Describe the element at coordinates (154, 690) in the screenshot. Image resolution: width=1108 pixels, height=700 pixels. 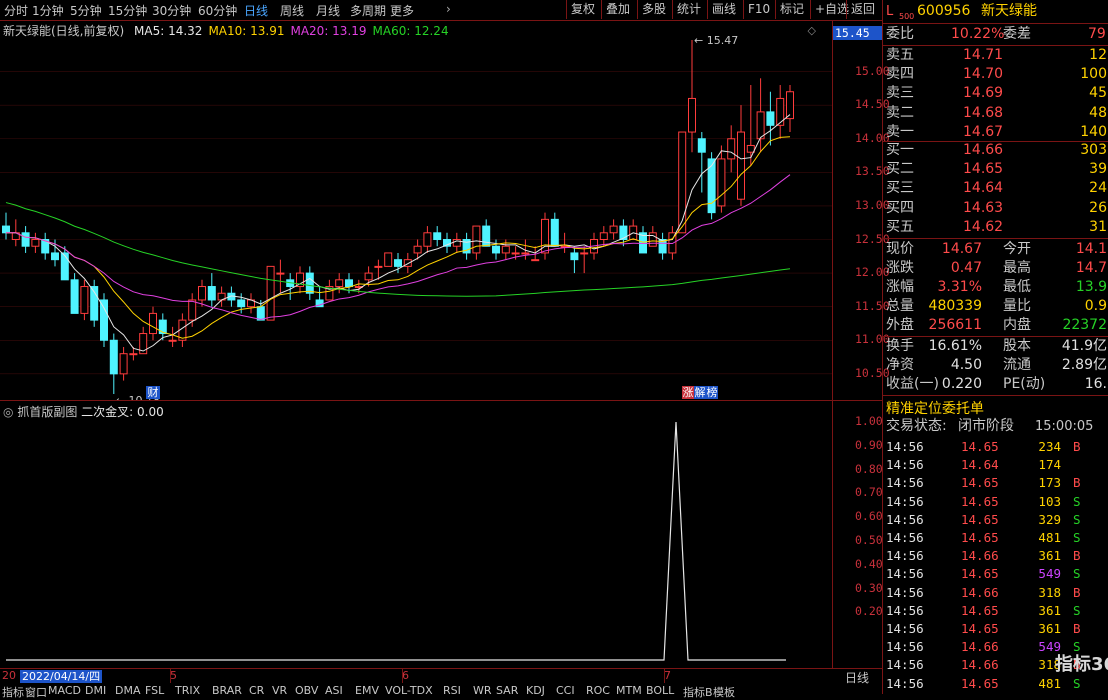
I see `indicator-tab: FSL` at that location.